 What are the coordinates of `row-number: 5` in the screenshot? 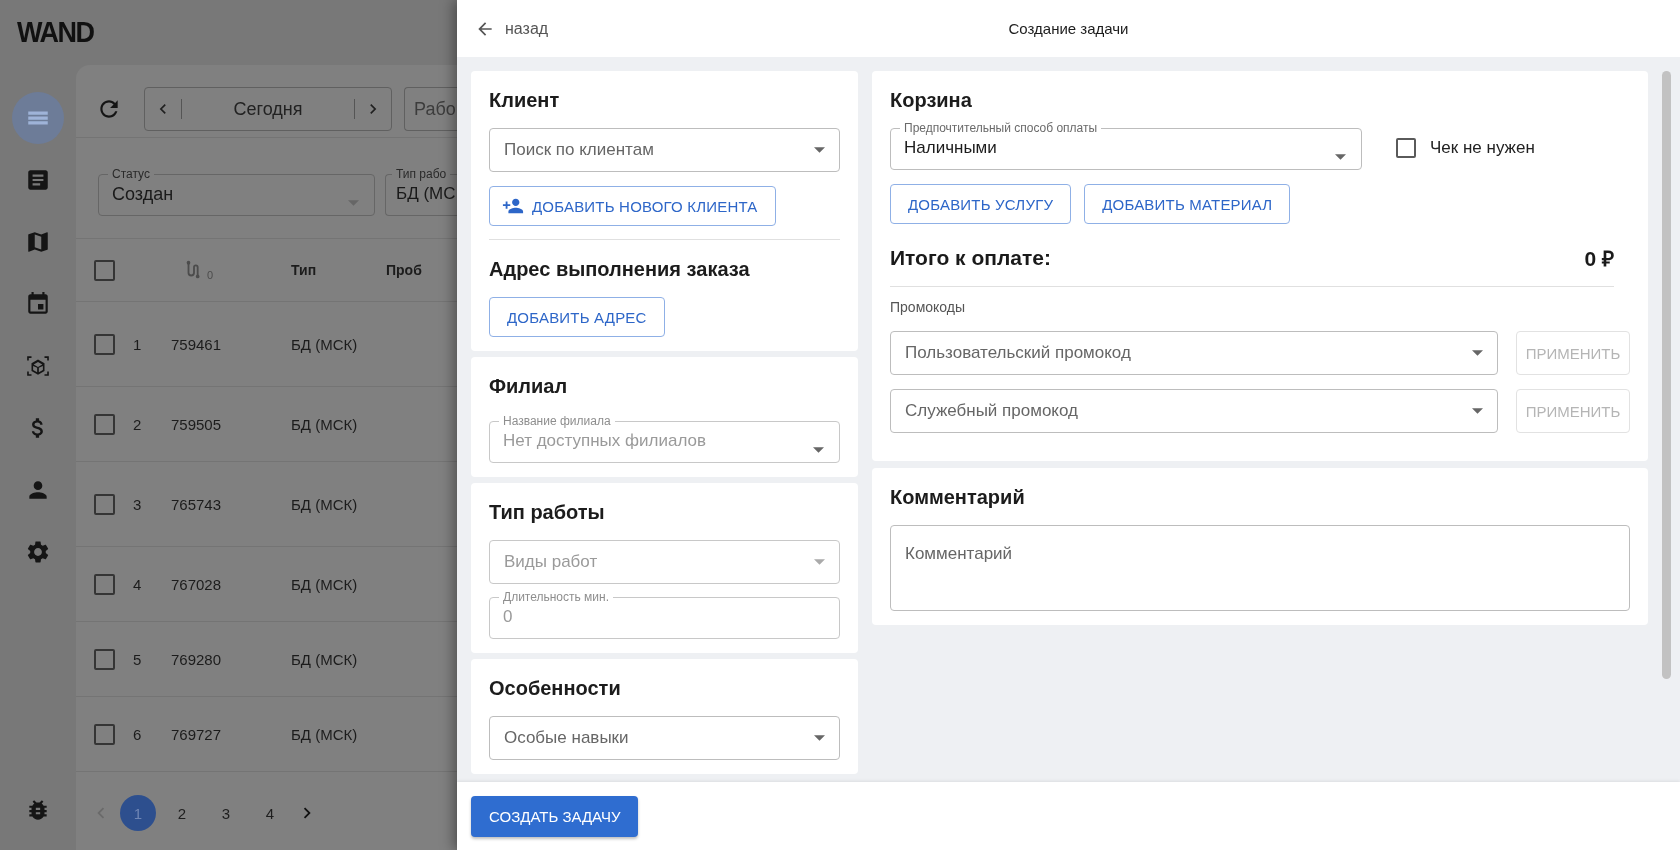 It's located at (137, 659).